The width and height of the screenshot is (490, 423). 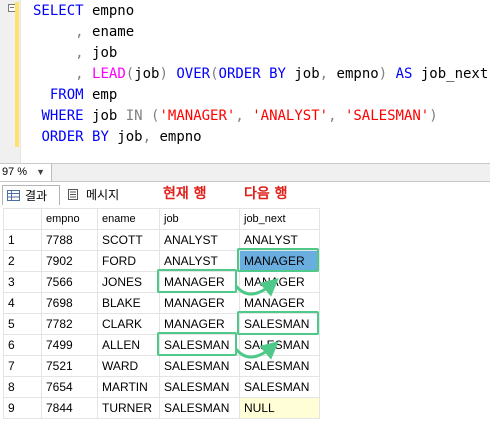 I want to click on annotation-current-row: 현재 행, so click(x=185, y=194).